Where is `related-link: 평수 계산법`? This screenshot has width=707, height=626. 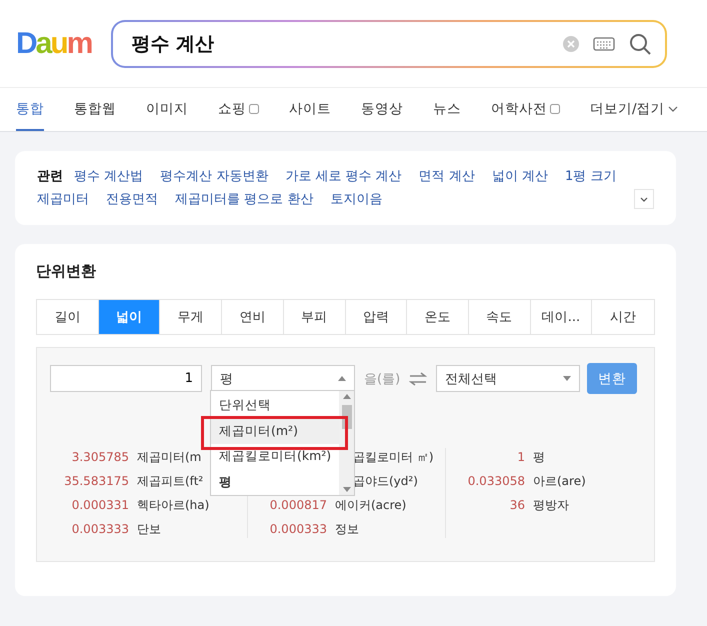 related-link: 평수 계산법 is located at coordinates (109, 177).